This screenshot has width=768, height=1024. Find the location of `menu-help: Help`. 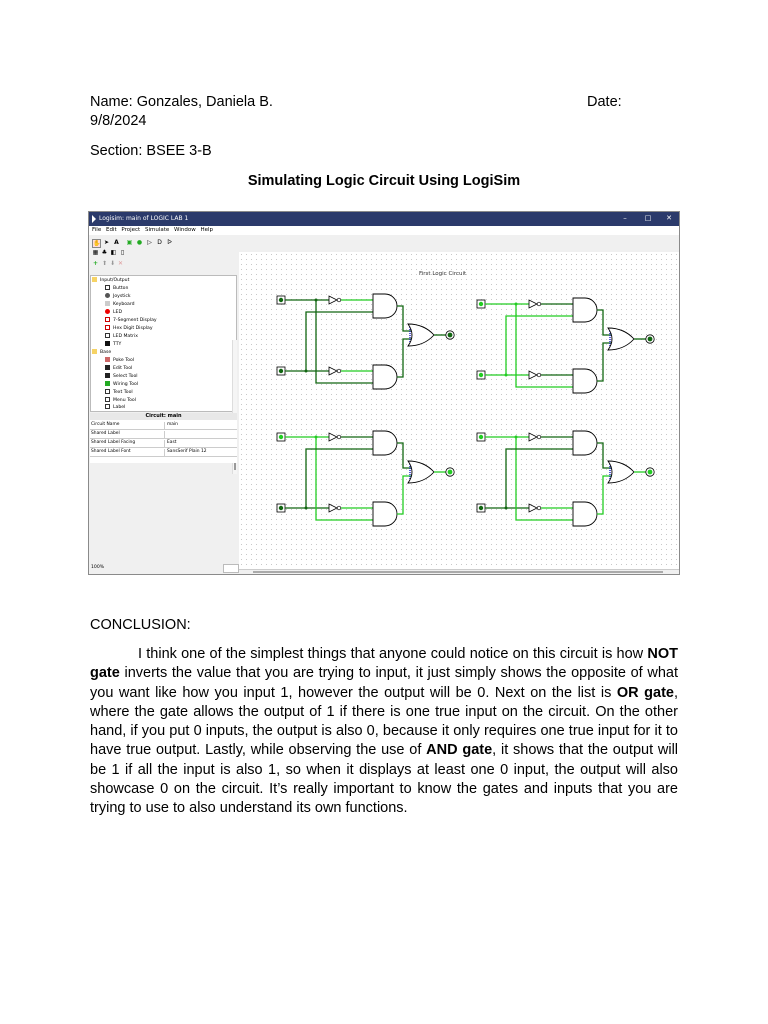

menu-help: Help is located at coordinates (206, 230).